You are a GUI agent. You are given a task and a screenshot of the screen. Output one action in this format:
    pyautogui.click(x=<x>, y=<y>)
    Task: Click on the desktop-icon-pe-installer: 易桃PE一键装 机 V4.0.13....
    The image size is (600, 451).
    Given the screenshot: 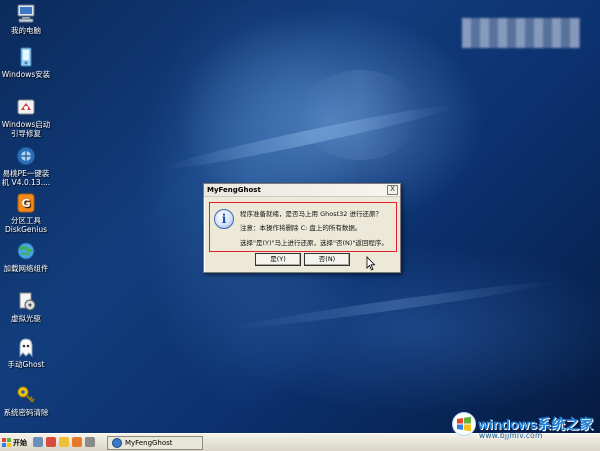 What is the action you would take?
    pyautogui.click(x=26, y=166)
    